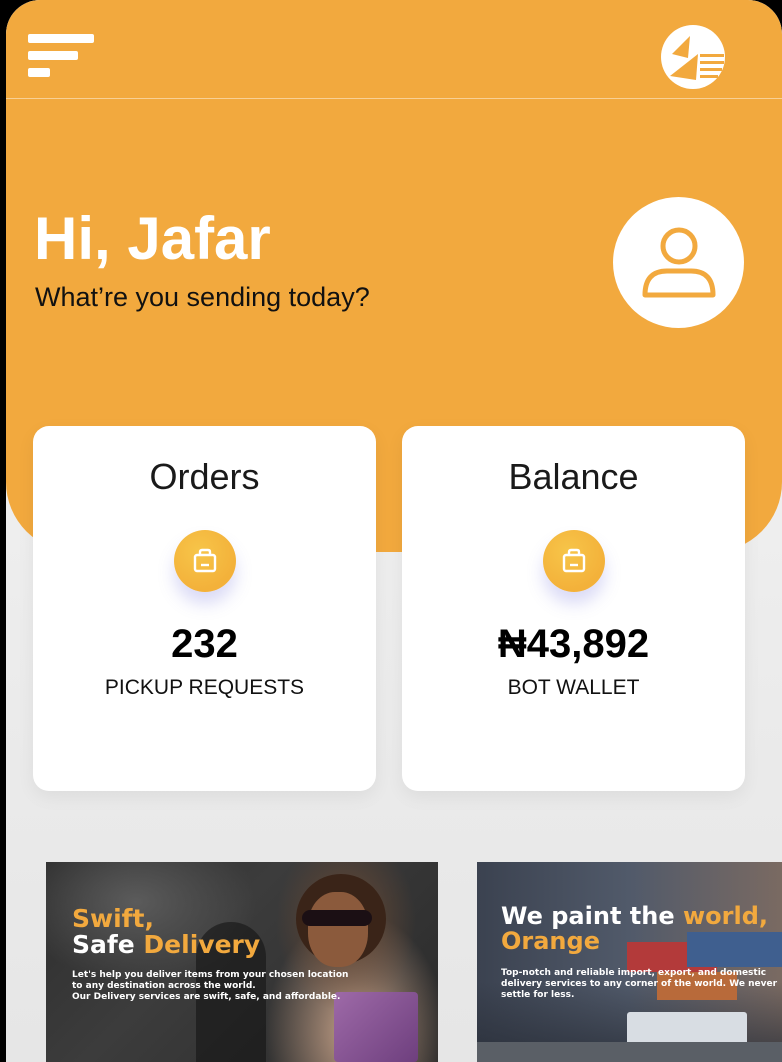 This screenshot has height=1062, width=782. I want to click on topbar-divider, so click(394, 98).